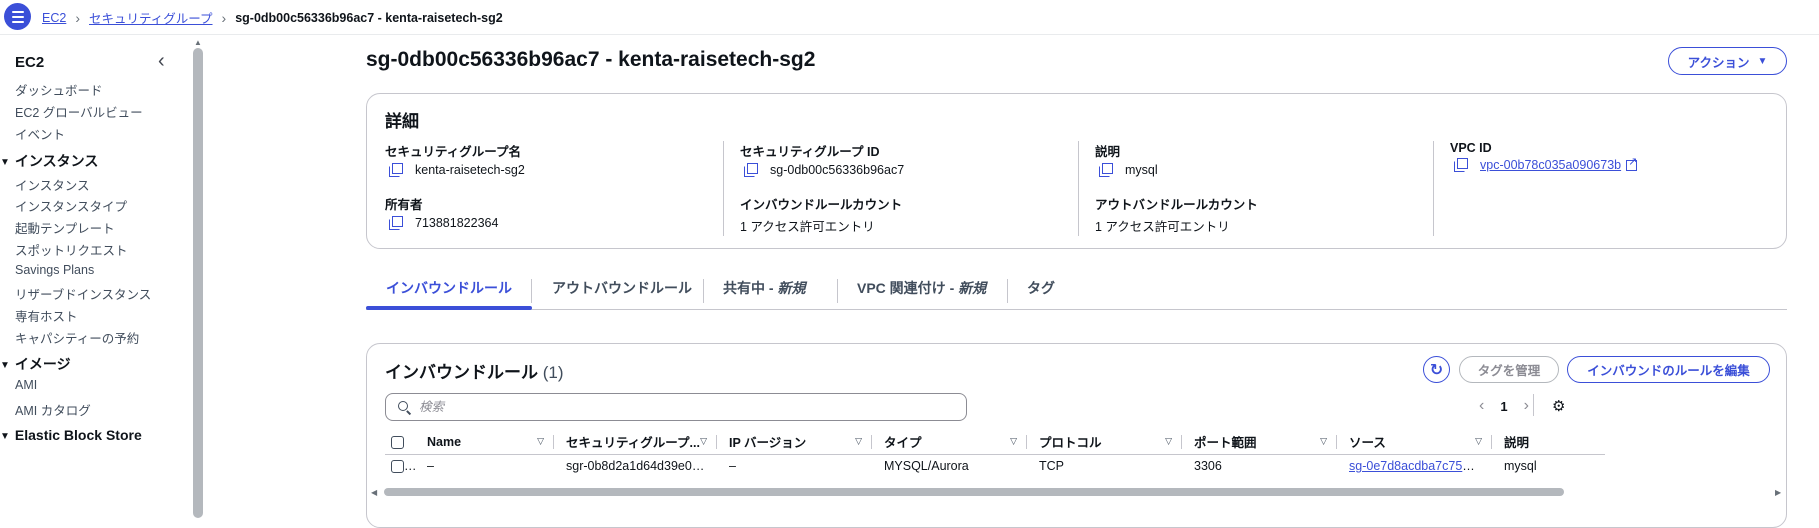  Describe the element at coordinates (1615, 156) in the screenshot. I see `field-vpc-id: VPC ID vpc-00b78c035a090673b` at that location.